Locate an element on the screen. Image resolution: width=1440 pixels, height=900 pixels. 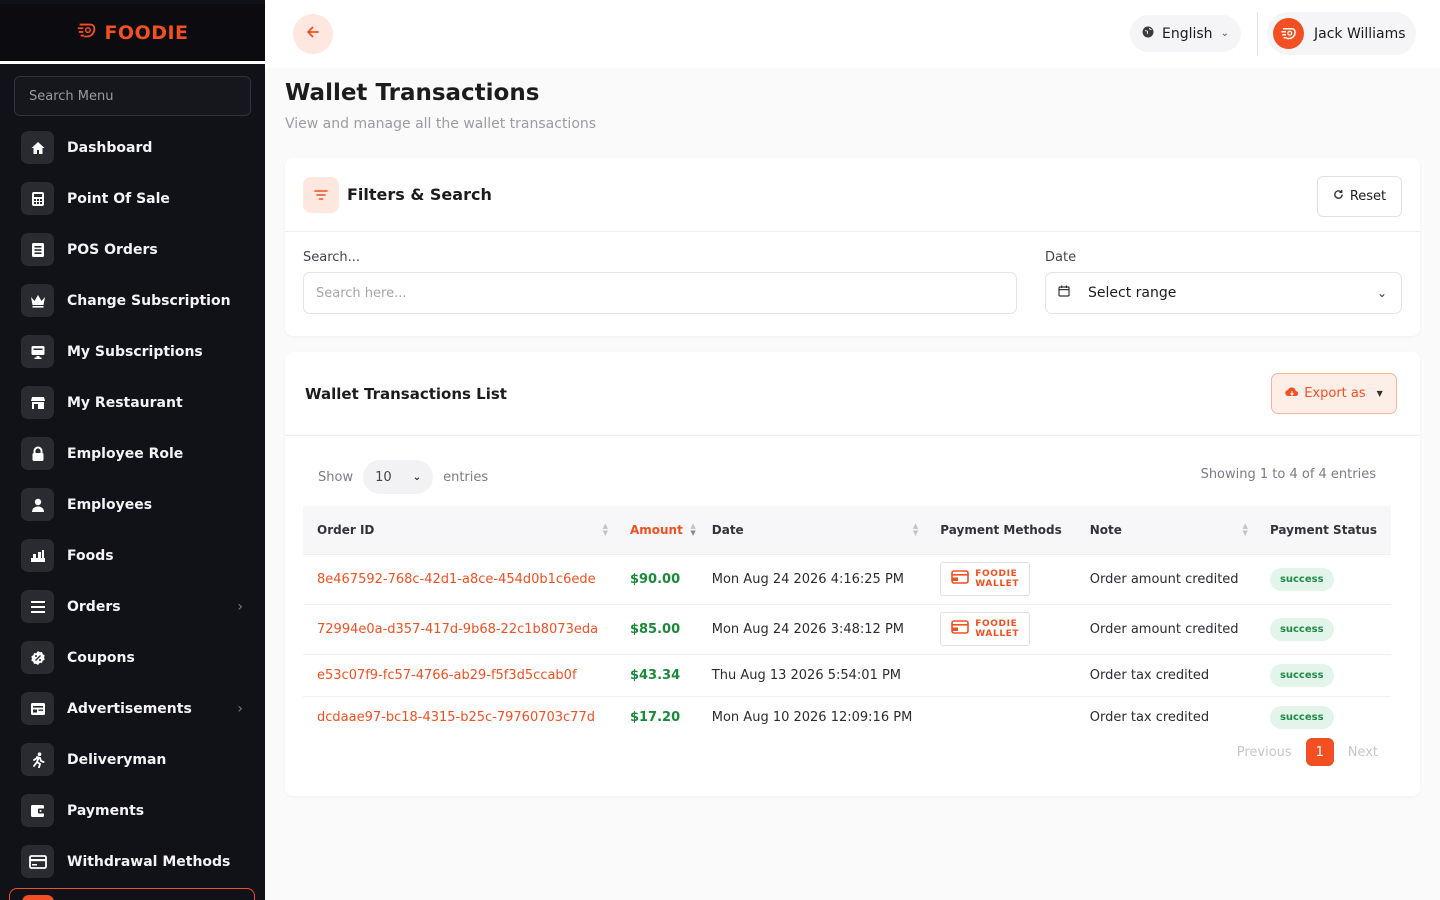
calendar-icon is located at coordinates (1064, 293).